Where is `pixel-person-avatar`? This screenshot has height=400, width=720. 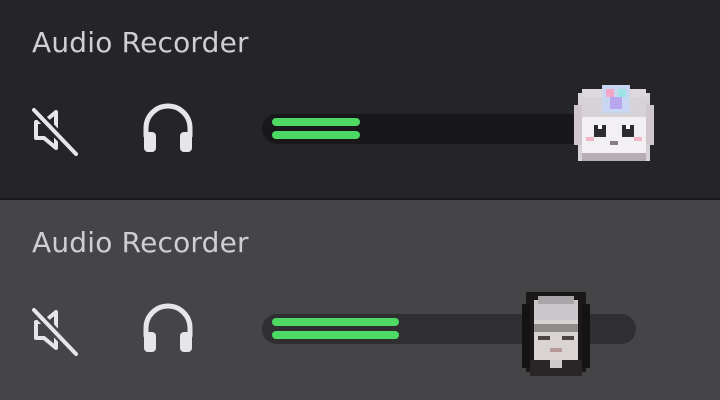 pixel-person-avatar is located at coordinates (556, 334).